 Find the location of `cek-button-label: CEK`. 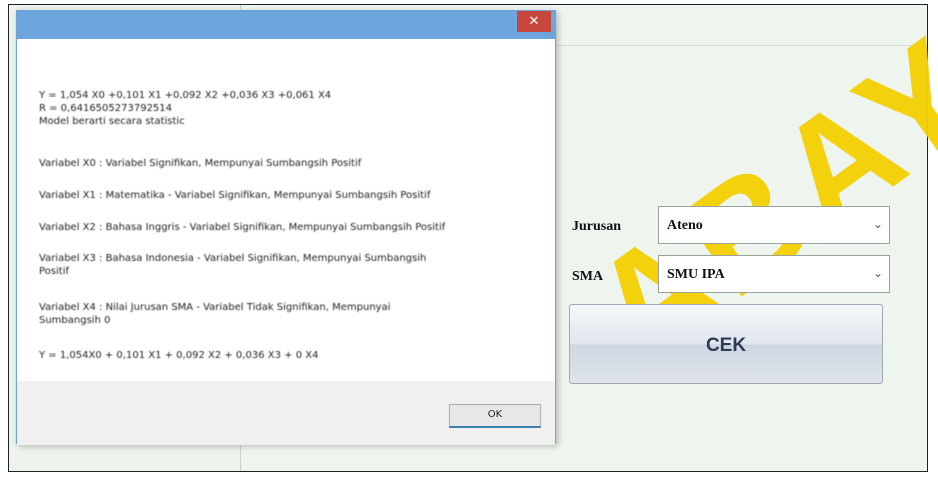

cek-button-label: CEK is located at coordinates (726, 345).